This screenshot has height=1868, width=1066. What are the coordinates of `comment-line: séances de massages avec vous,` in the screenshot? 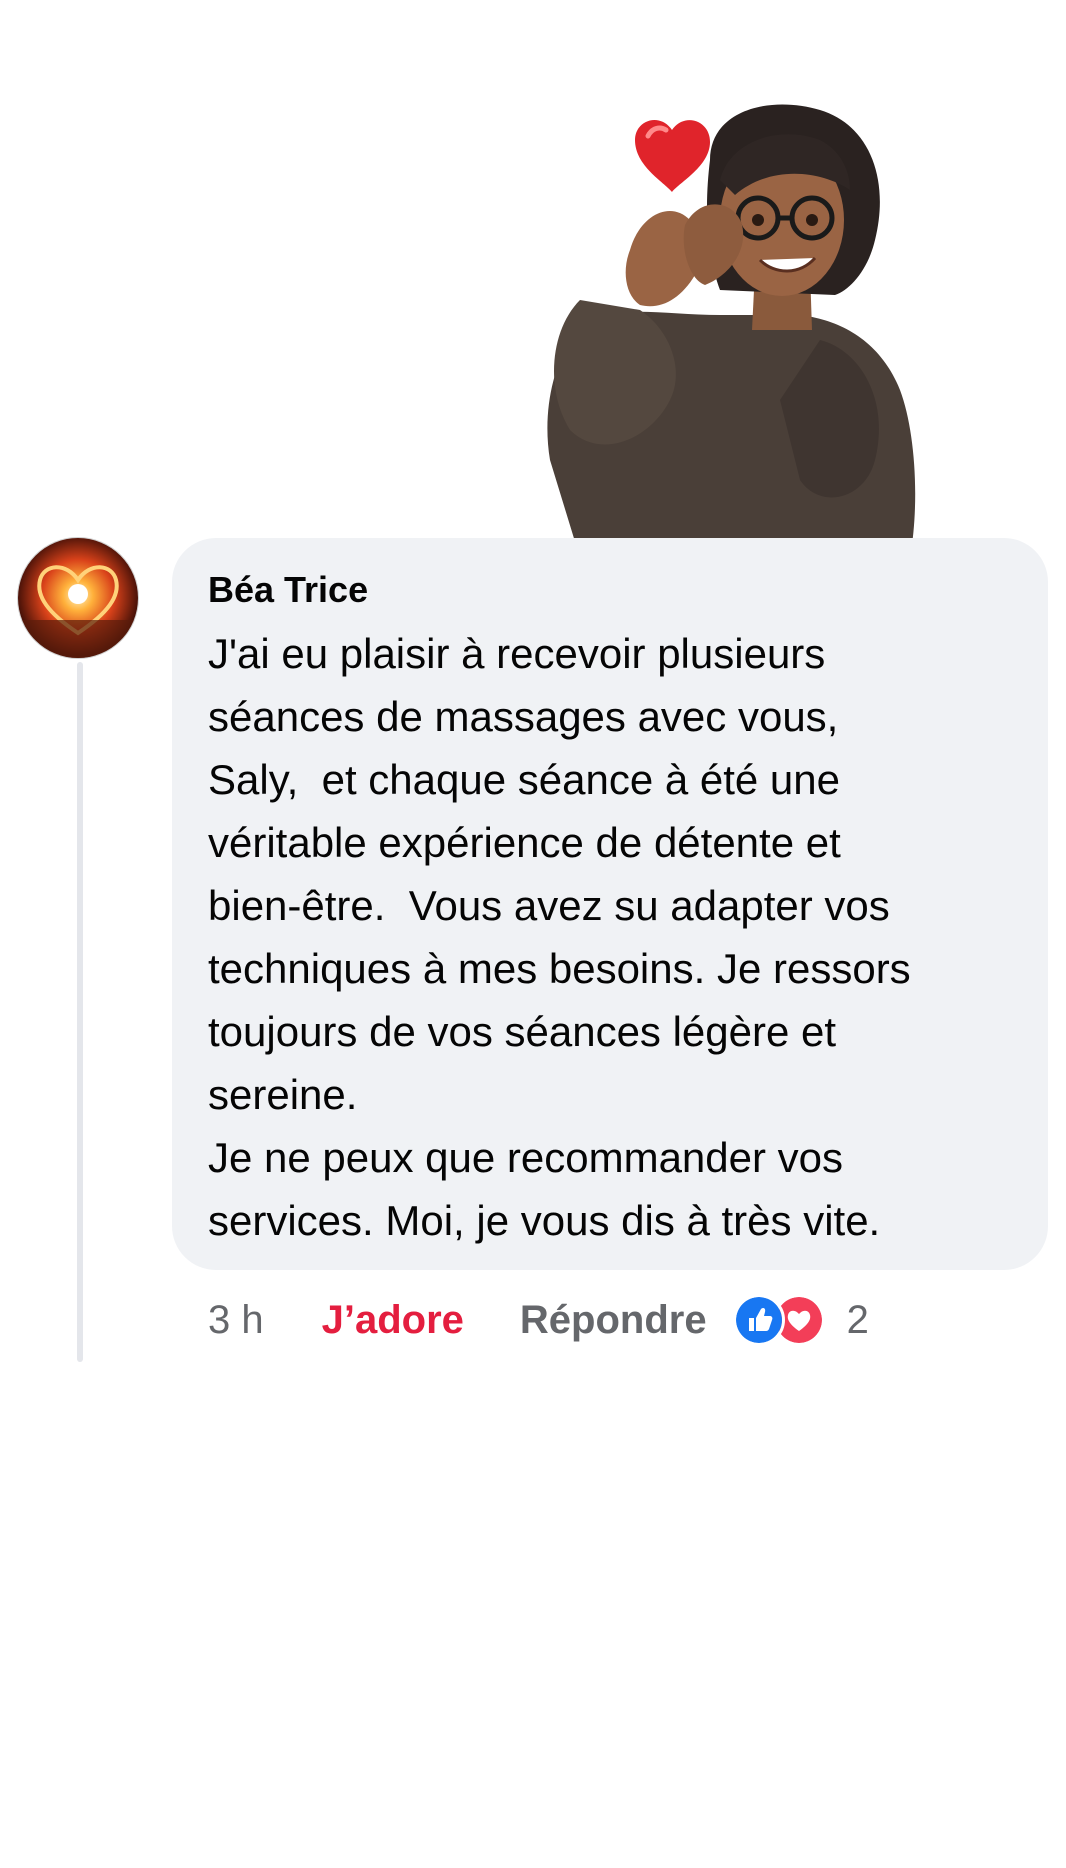 It's located at (523, 716).